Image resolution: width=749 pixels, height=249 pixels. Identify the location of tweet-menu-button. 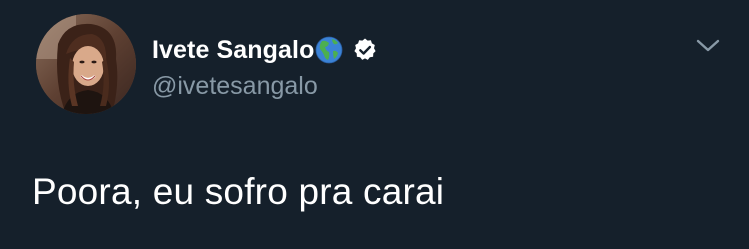
(708, 48).